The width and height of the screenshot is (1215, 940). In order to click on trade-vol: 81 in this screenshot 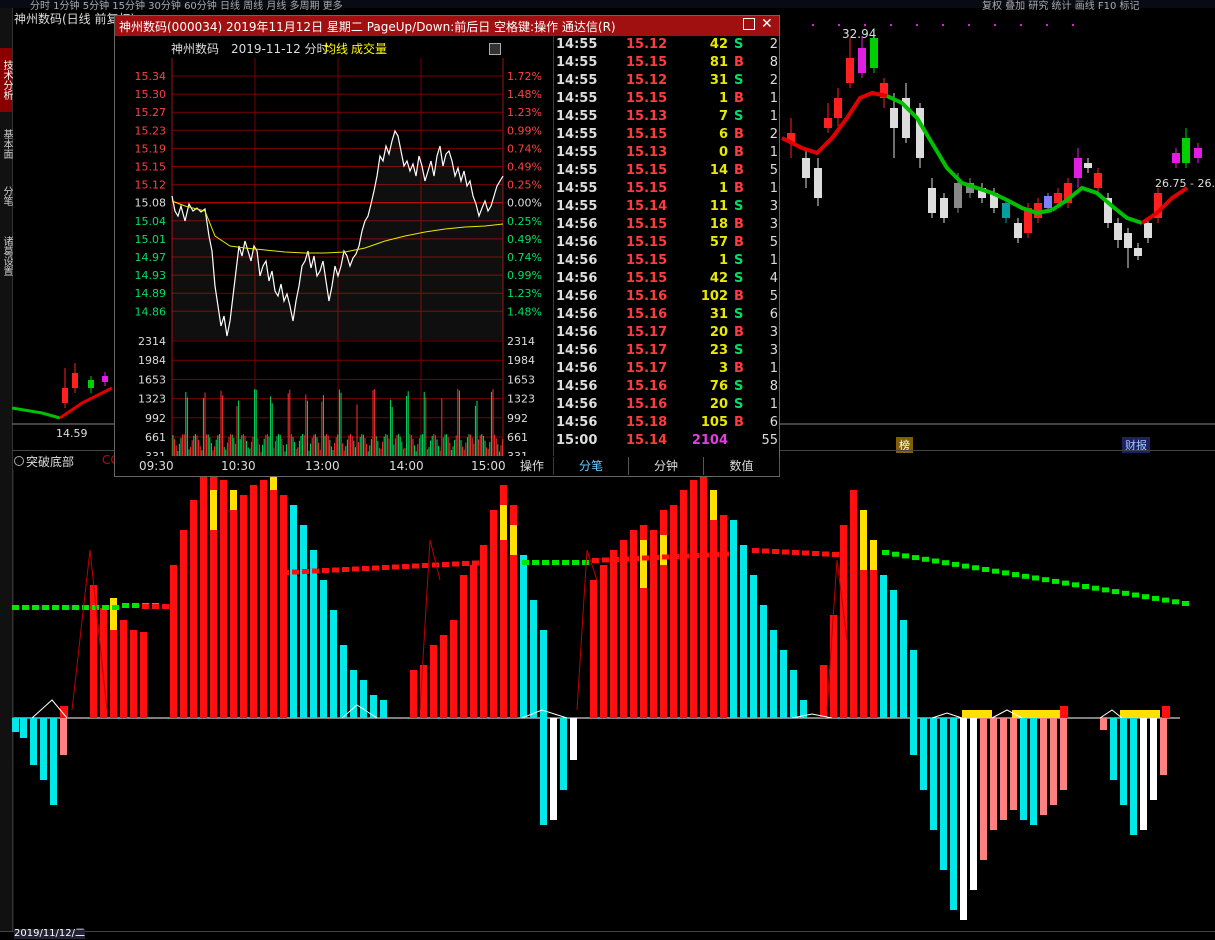, I will do `click(718, 62)`.